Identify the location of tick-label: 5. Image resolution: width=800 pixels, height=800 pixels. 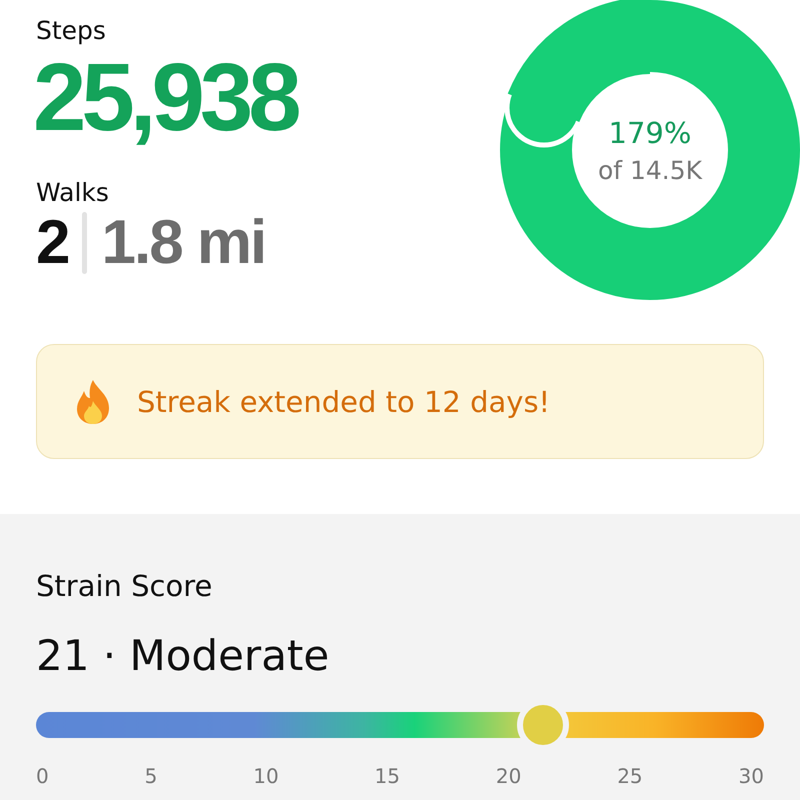
(151, 776).